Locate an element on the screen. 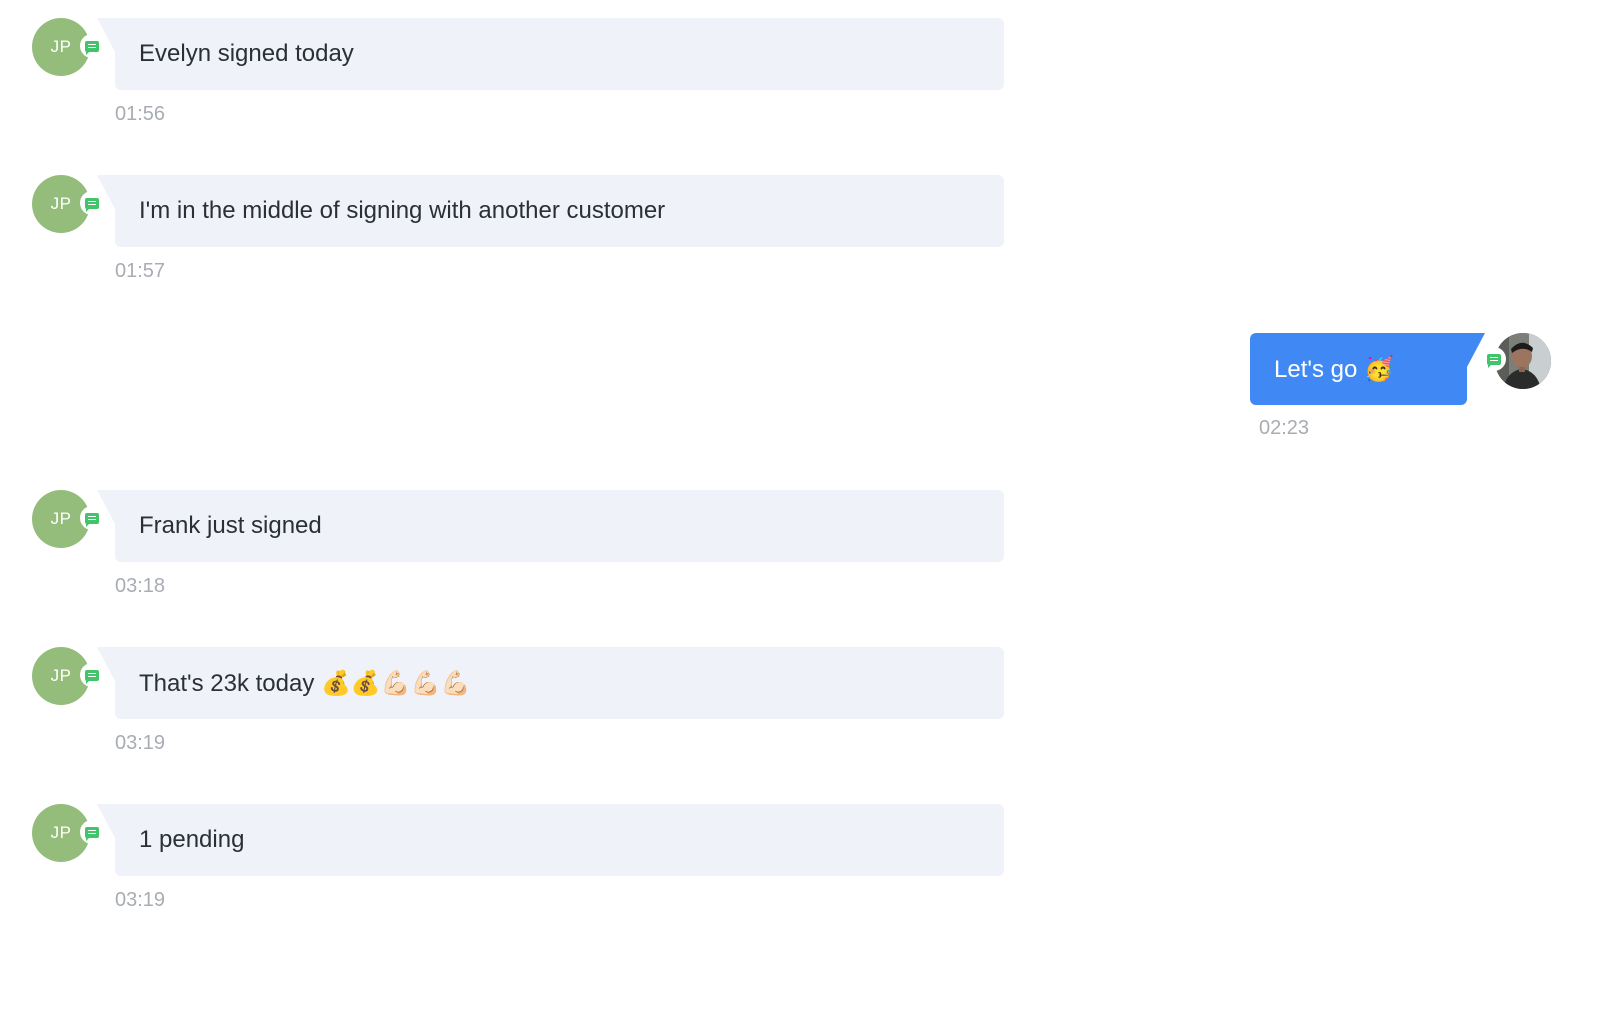 This screenshot has width=1597, height=1014. message-bubble: Let's go 🥳 is located at coordinates (1367, 369).